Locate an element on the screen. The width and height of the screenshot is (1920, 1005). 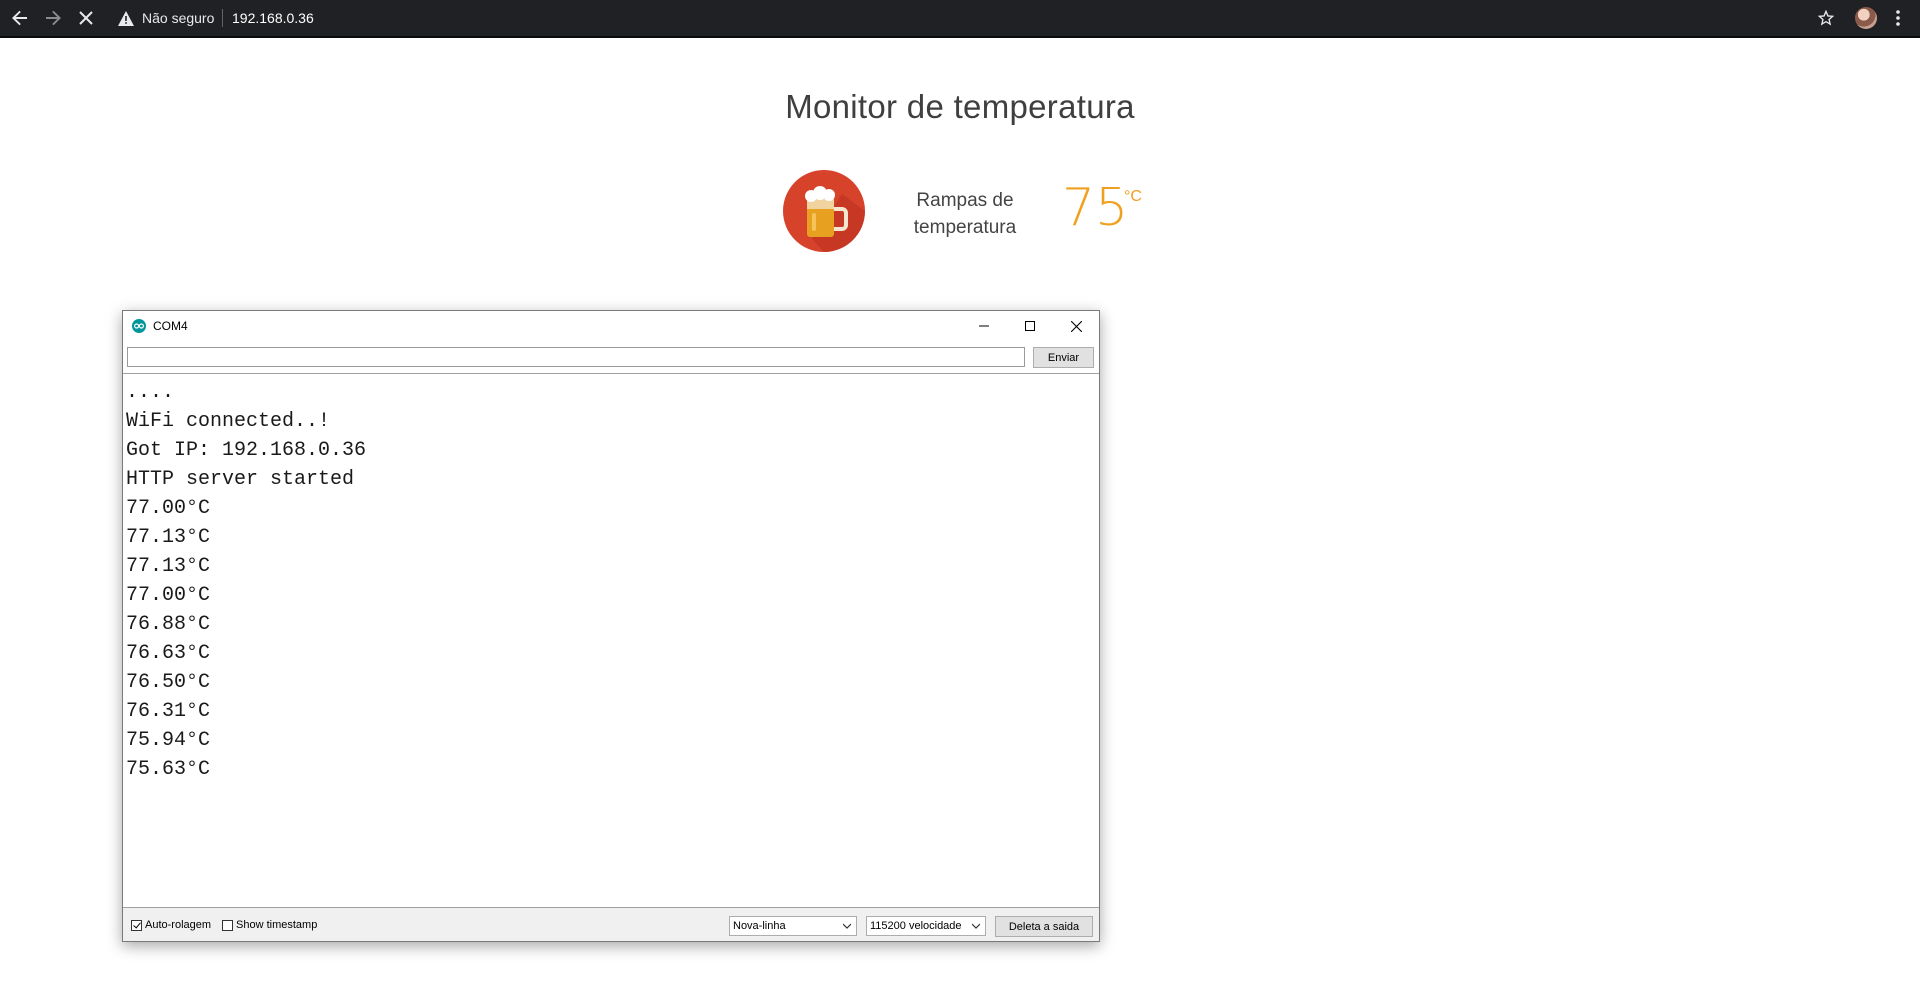
back-button is located at coordinates (20, 18).